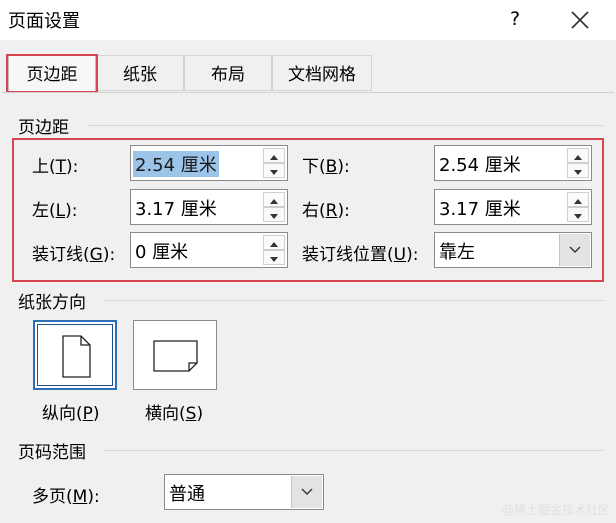  I want to click on left-margin-value: 3.17 厘米, so click(176, 209).